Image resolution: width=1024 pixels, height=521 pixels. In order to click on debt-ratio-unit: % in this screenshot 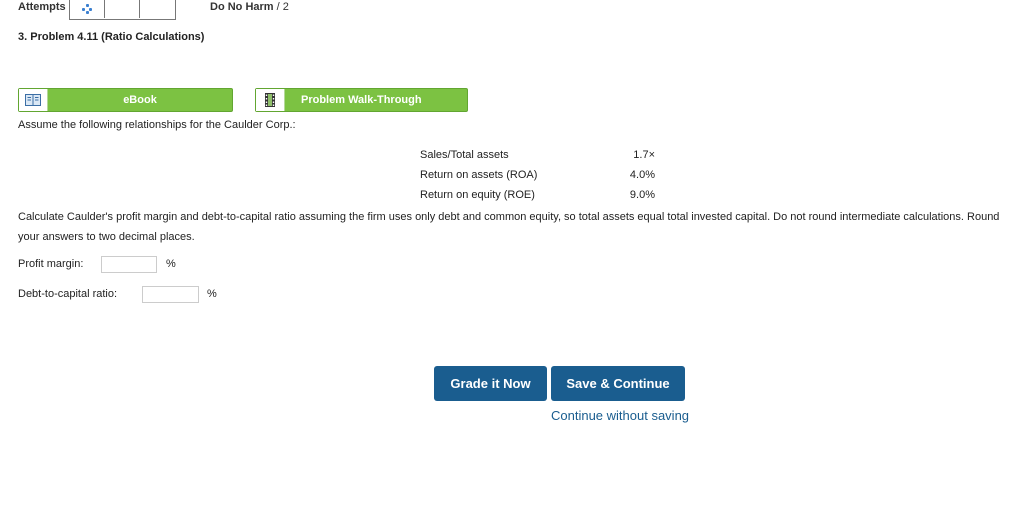, I will do `click(212, 294)`.